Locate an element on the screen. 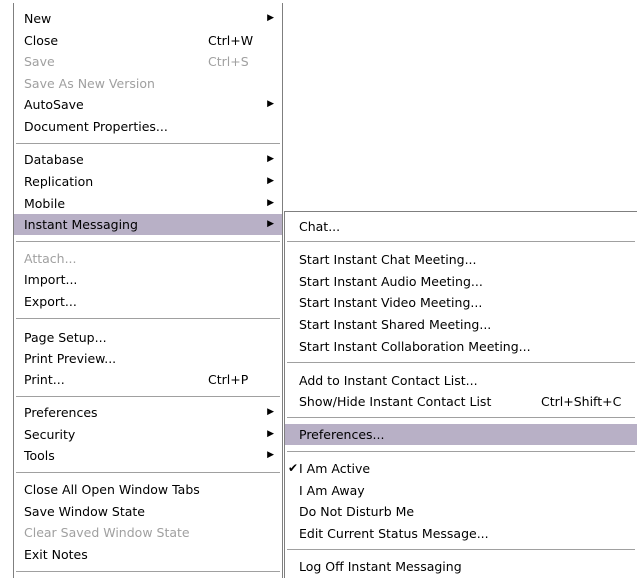 Image resolution: width=637 pixels, height=578 pixels. menu-item-label: Save Window State is located at coordinates (85, 511).